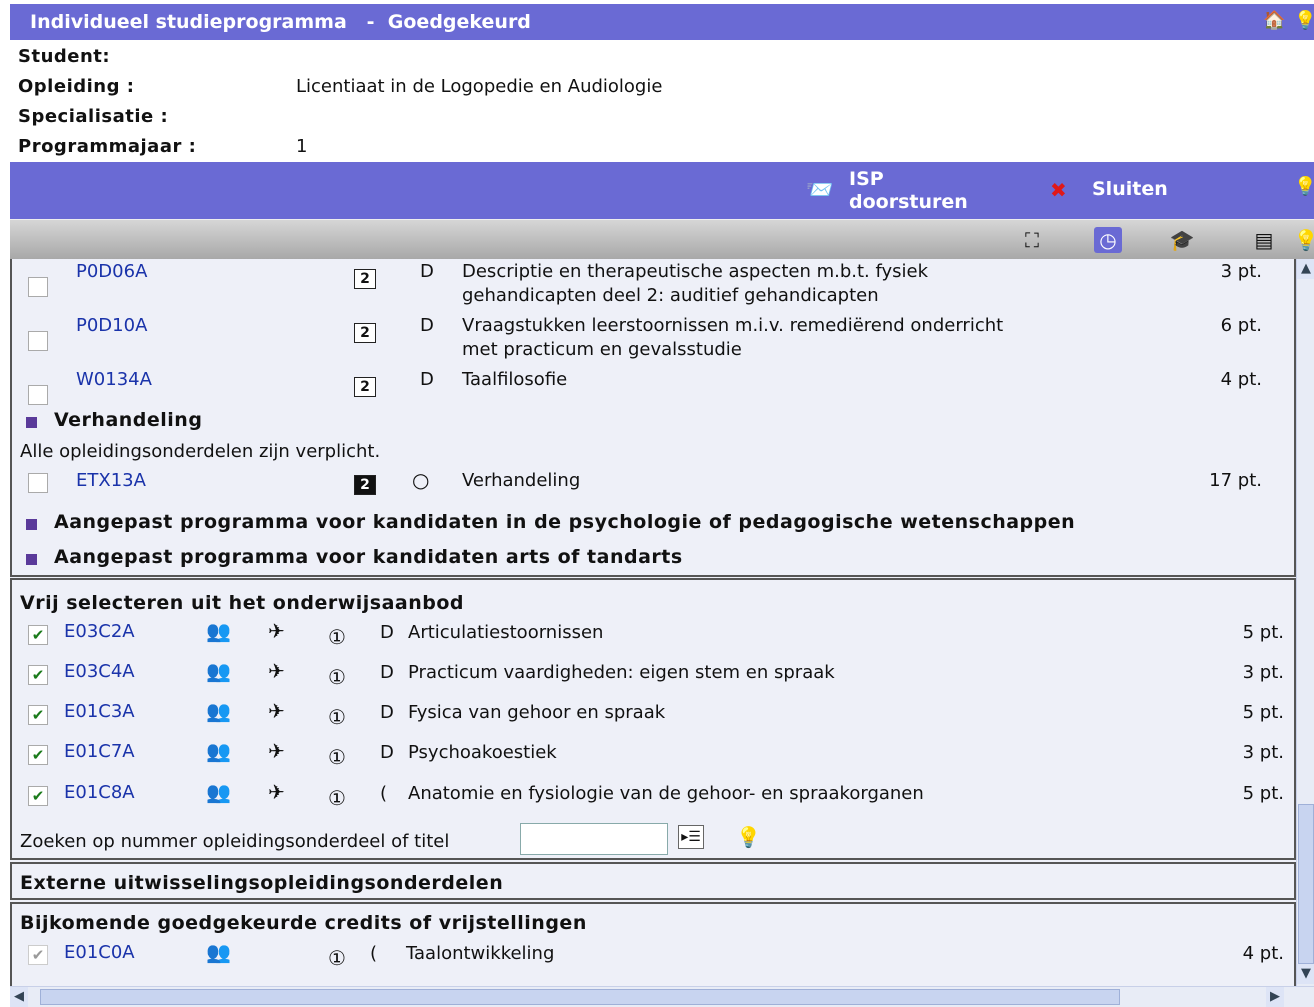 Image resolution: width=1314 pixels, height=1007 pixels. Describe the element at coordinates (482, 752) in the screenshot. I see `course-description: Psychoakoestiek` at that location.